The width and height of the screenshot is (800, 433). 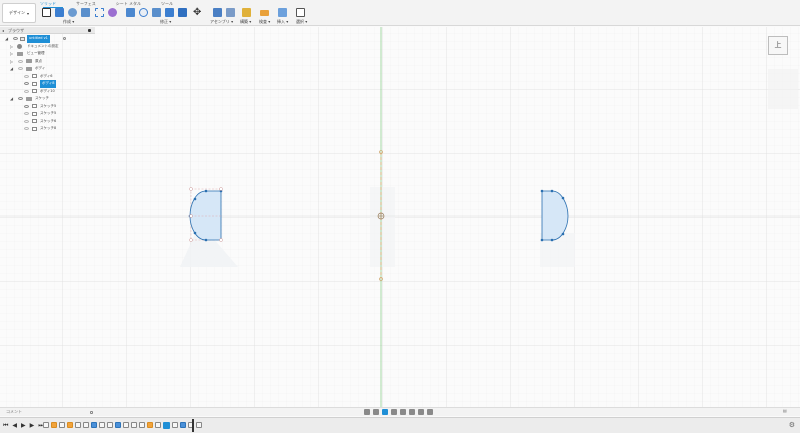 I want to click on tab-surface: サーフェス, so click(x=86, y=4).